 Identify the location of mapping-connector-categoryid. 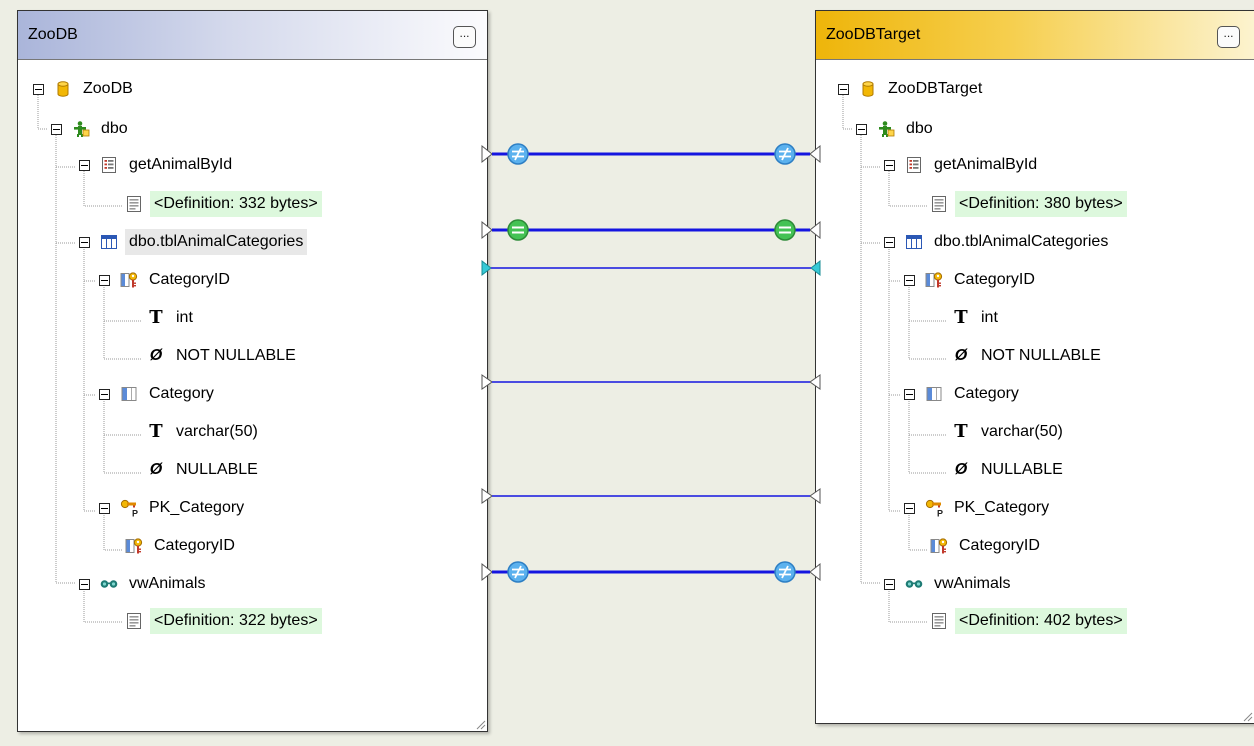
(651, 268).